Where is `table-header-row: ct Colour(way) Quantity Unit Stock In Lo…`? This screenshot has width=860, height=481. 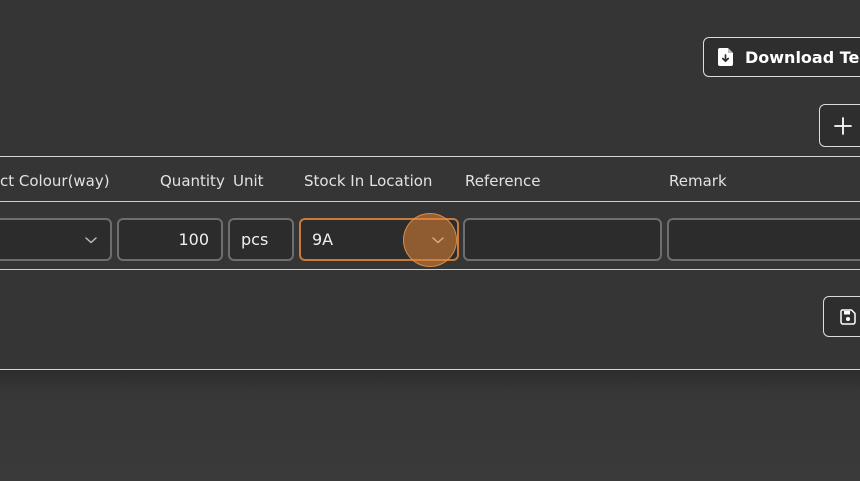
table-header-row: ct Colour(way) Quantity Unit Stock In Lo… is located at coordinates (430, 179).